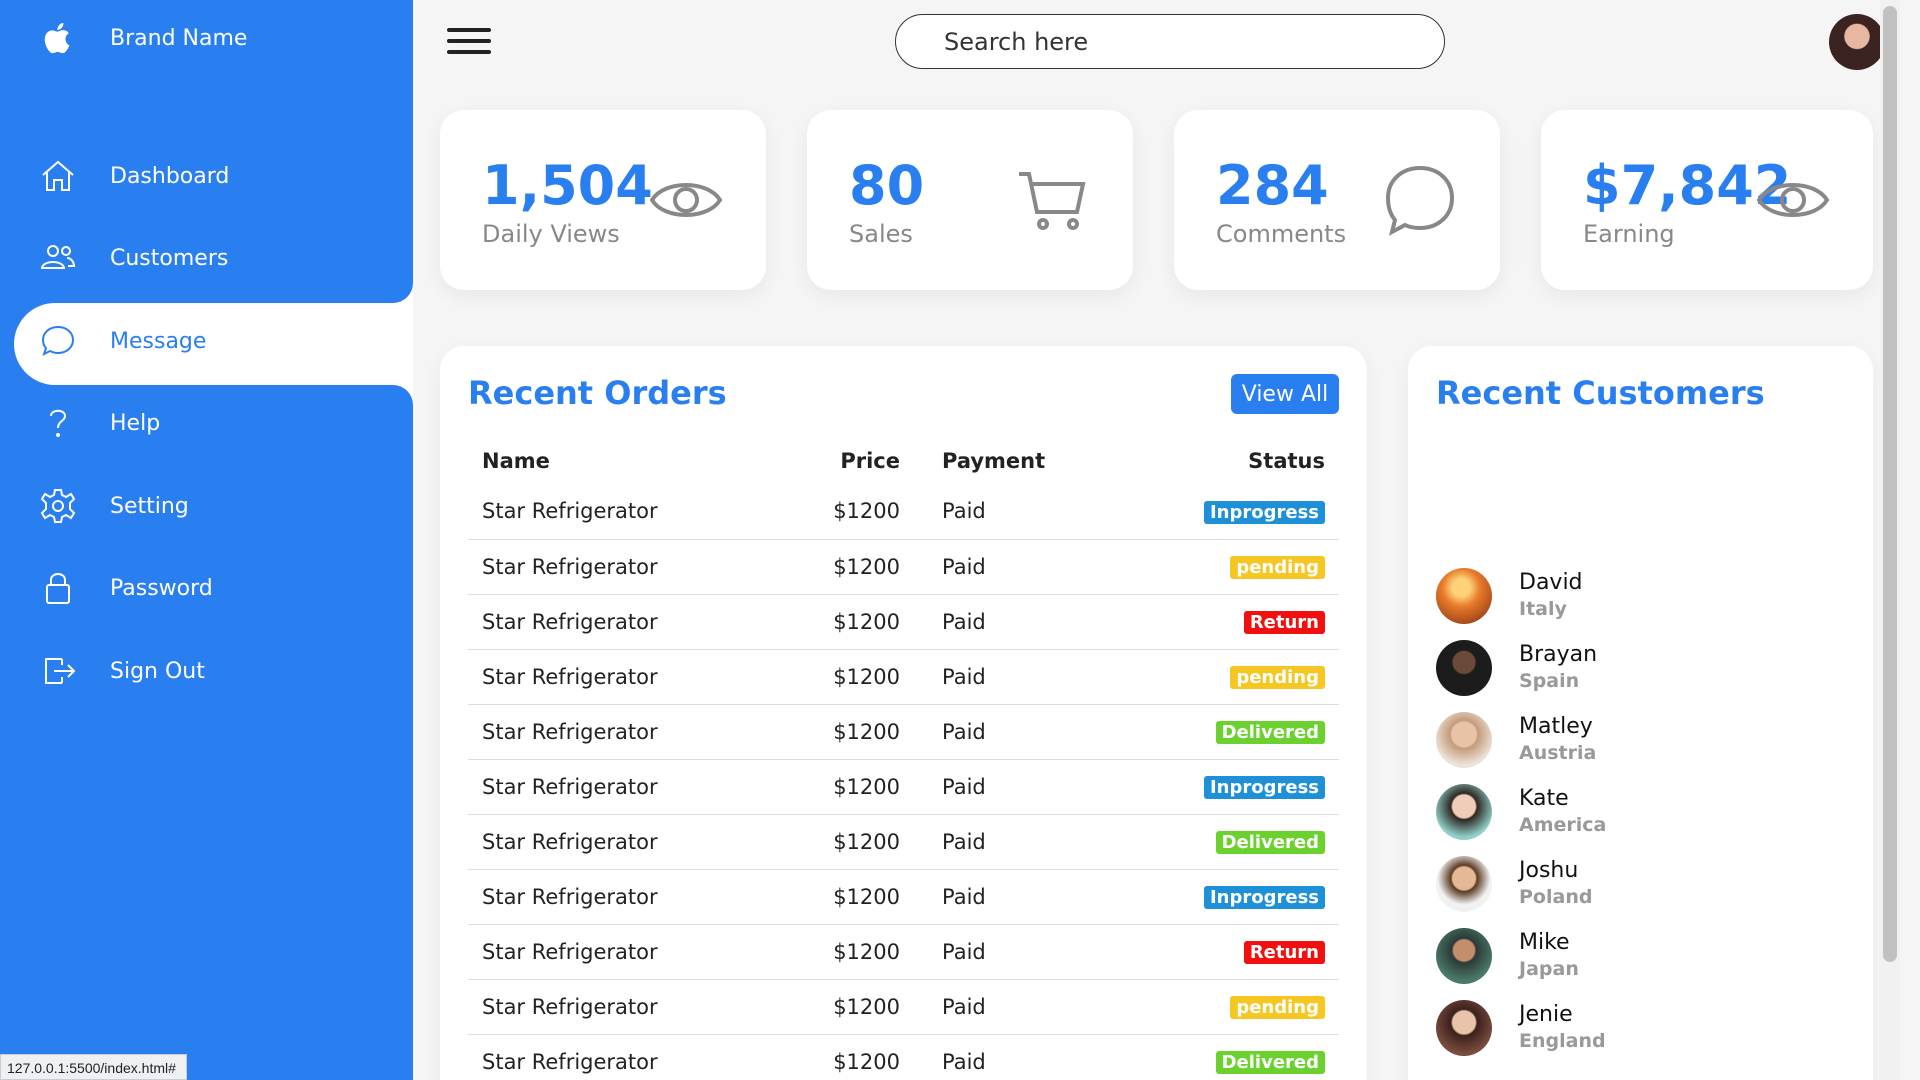 Image resolution: width=1920 pixels, height=1080 pixels. Describe the element at coordinates (1646, 958) in the screenshot. I see `list-item: Mike Japan` at that location.